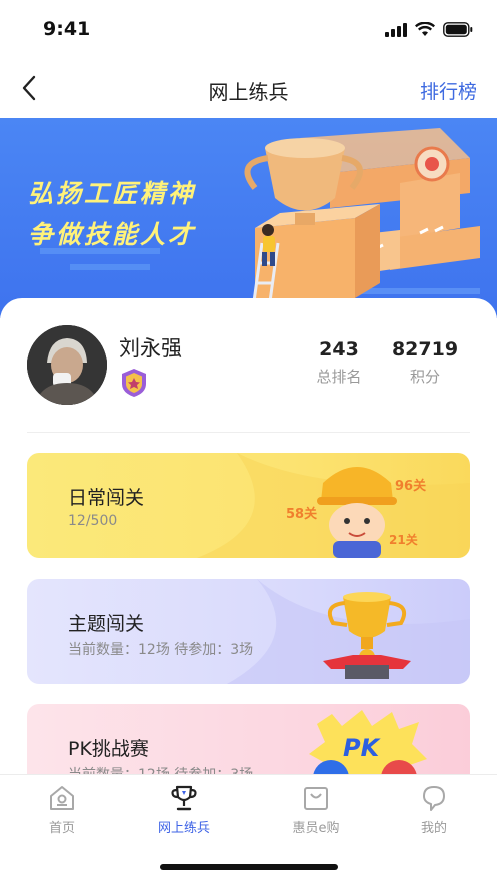  I want to click on level-tag-96: 96关, so click(411, 486).